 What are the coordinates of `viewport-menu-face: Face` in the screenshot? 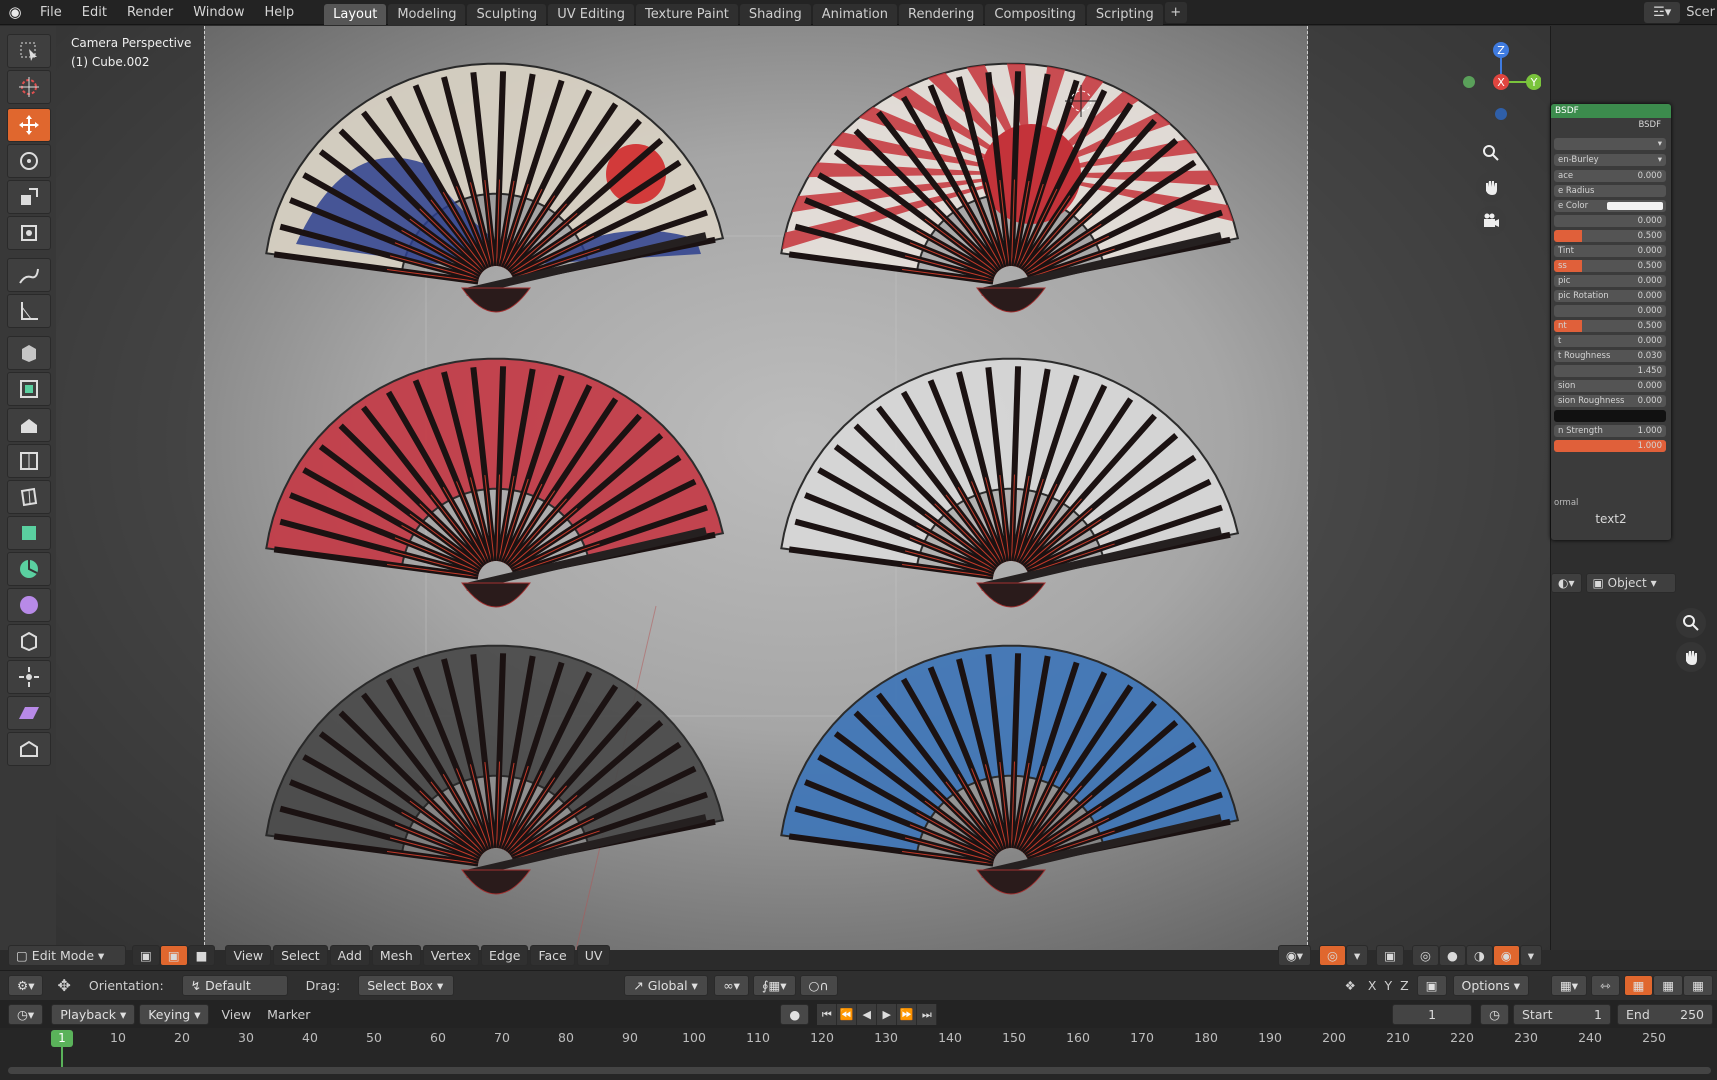 It's located at (552, 955).